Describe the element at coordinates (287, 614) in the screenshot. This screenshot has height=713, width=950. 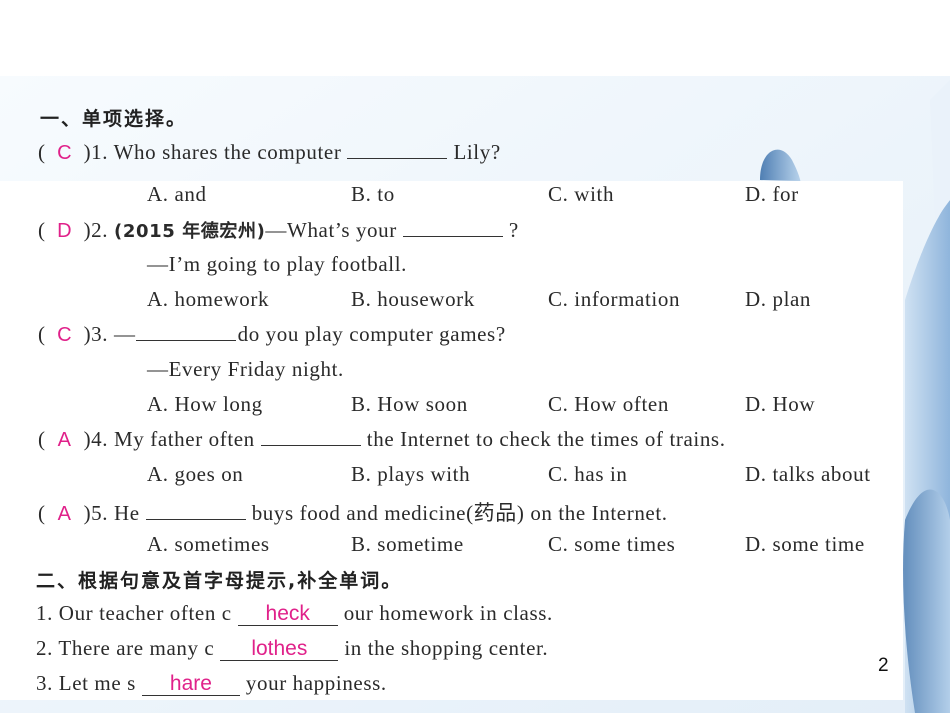
I see `fill-answer-1: heck` at that location.